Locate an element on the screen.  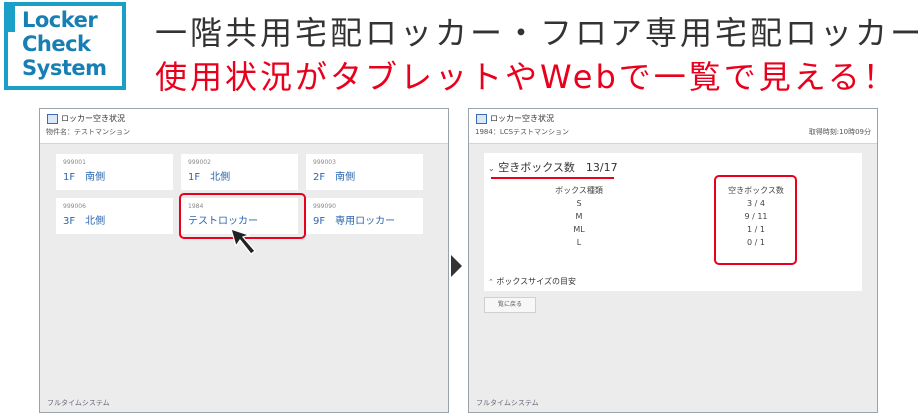
screen-header: ロッカー空き状況 物件名：テストマンション is located at coordinates (244, 126).